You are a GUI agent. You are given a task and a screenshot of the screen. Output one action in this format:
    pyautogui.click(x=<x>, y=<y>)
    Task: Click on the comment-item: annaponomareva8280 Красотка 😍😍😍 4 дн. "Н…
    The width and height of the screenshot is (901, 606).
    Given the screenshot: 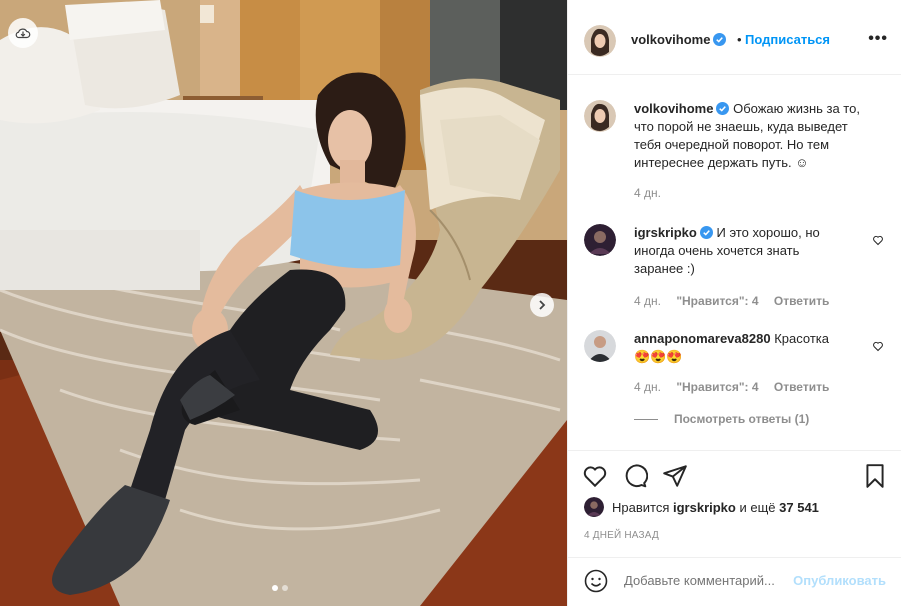 What is the action you would take?
    pyautogui.click(x=734, y=365)
    